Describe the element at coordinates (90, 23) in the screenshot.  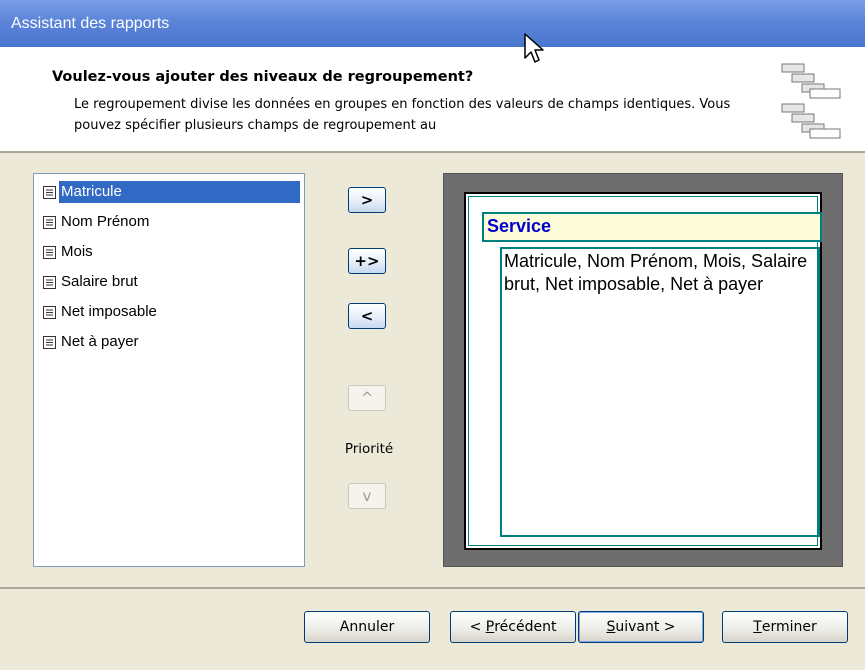
I see `window-title: Assistant des rapports` at that location.